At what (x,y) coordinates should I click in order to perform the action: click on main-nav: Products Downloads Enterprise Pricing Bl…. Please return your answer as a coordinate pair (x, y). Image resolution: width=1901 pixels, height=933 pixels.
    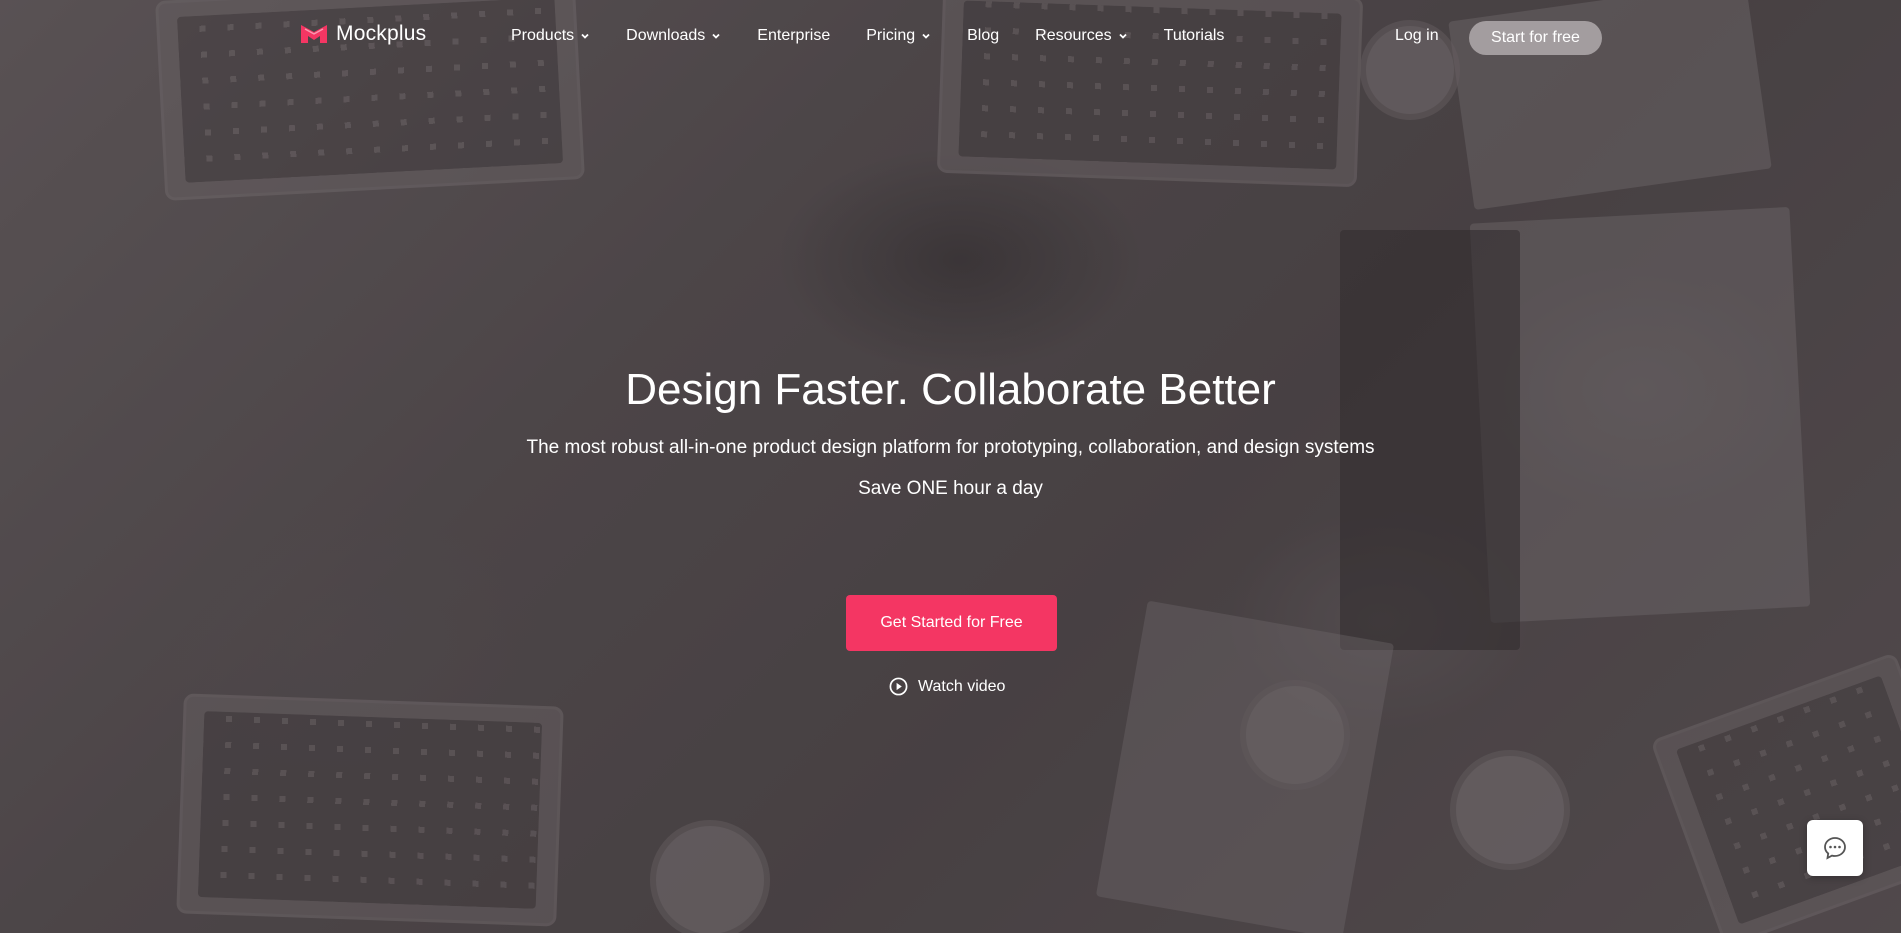
    Looking at the image, I should click on (885, 36).